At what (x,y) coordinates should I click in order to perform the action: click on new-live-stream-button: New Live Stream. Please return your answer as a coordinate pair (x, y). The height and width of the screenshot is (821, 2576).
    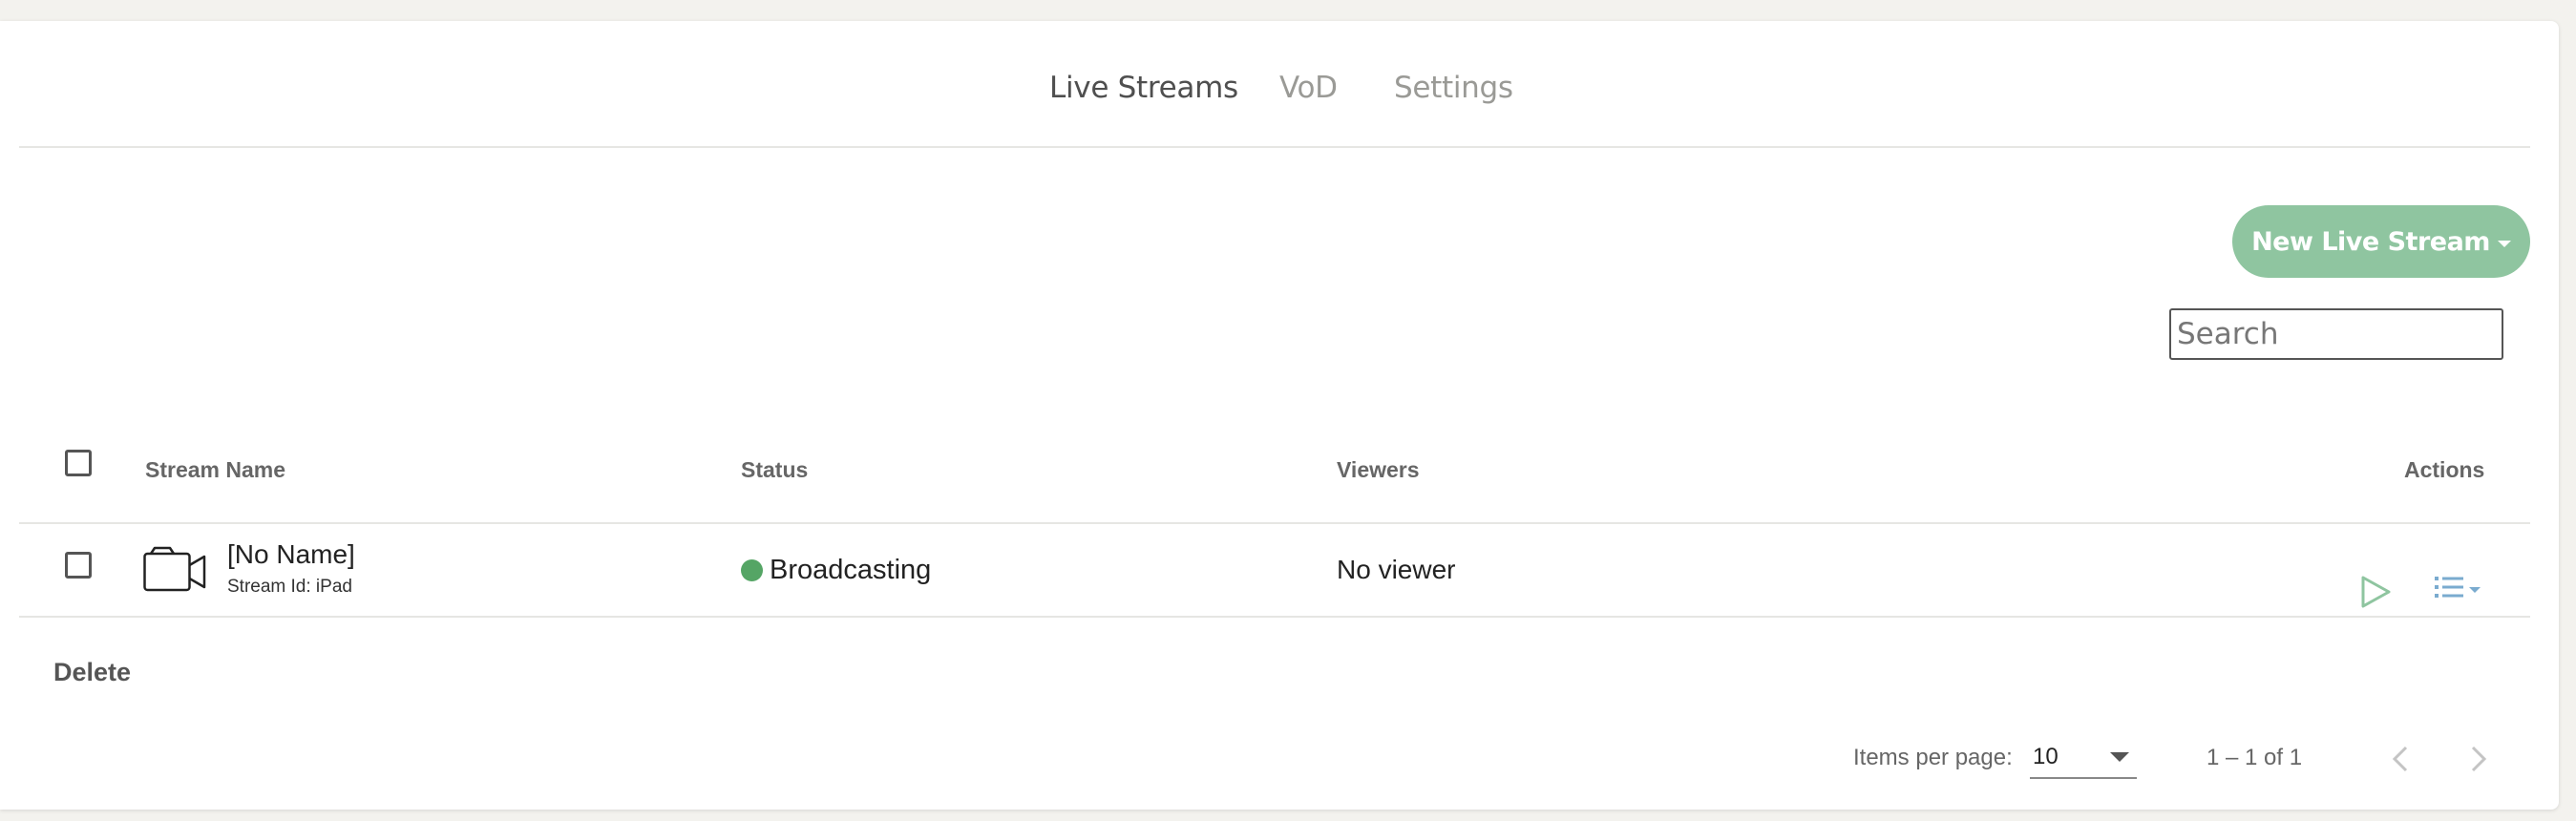
    Looking at the image, I should click on (2381, 242).